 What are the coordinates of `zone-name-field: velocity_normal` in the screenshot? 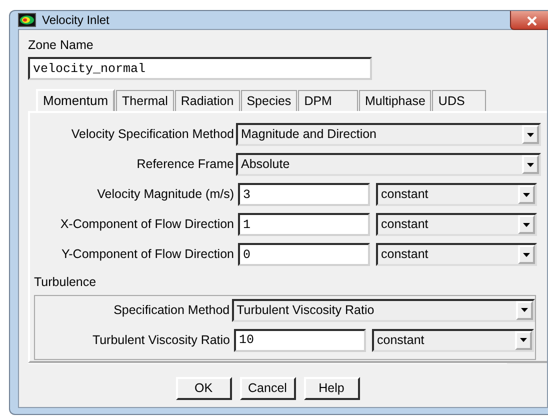 It's located at (200, 68).